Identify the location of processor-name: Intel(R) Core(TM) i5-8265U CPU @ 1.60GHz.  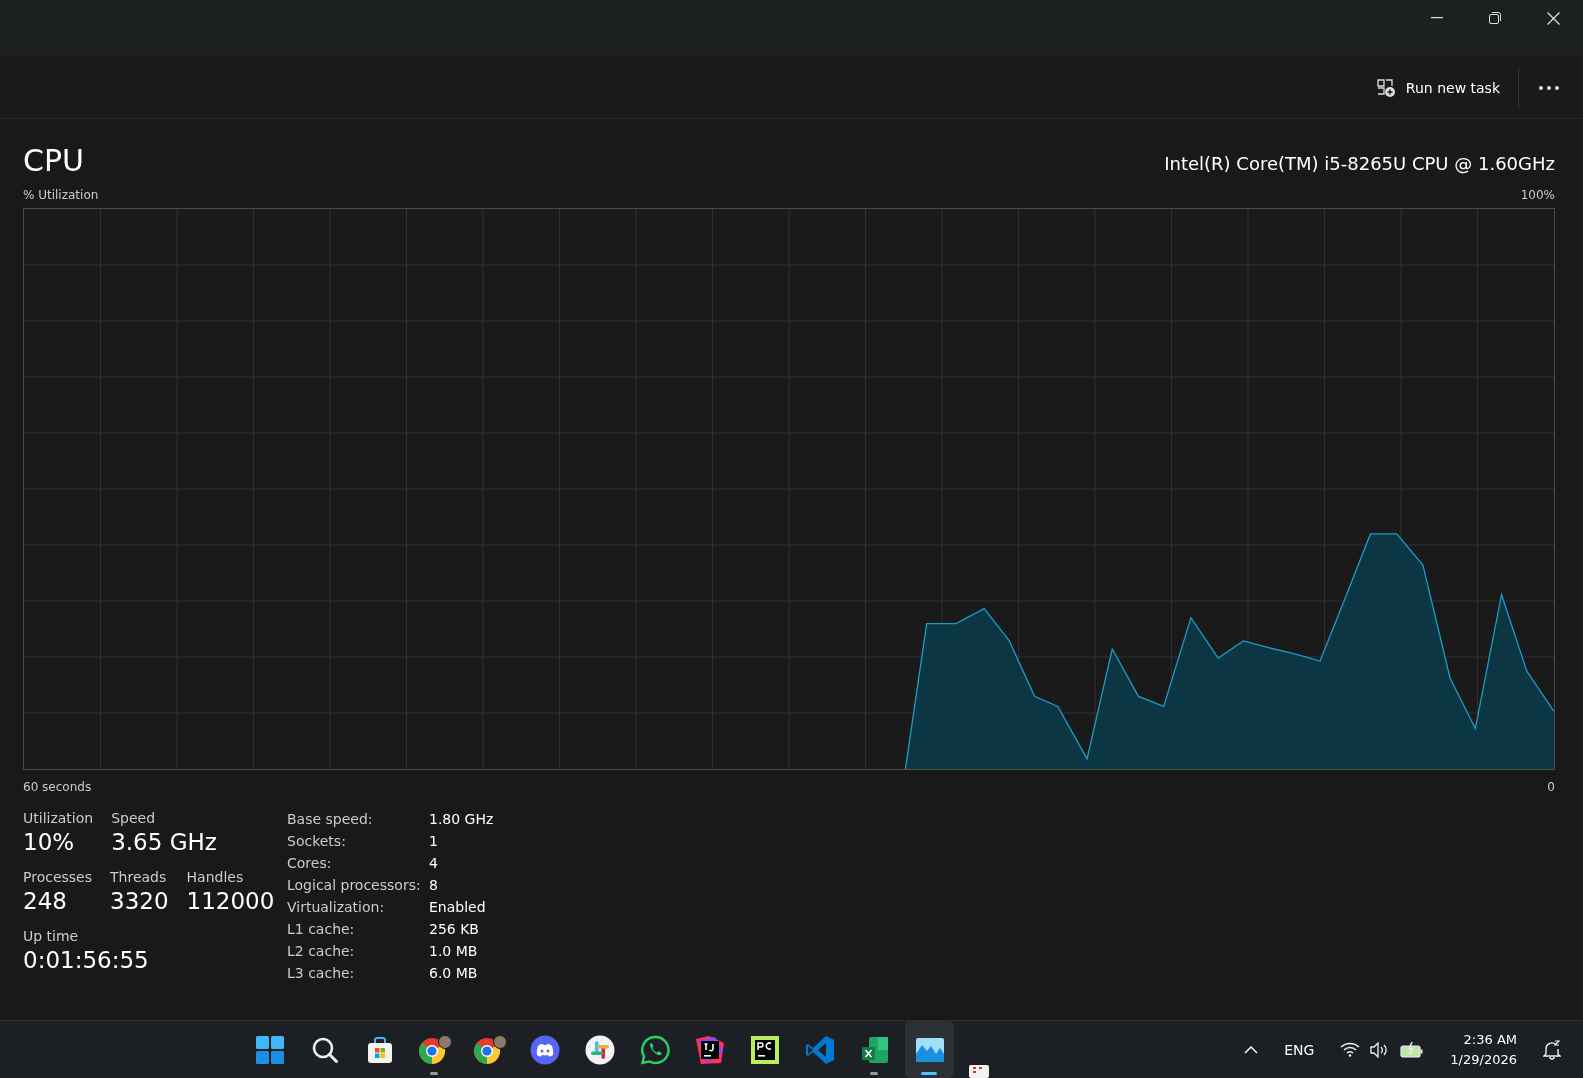
(1359, 164).